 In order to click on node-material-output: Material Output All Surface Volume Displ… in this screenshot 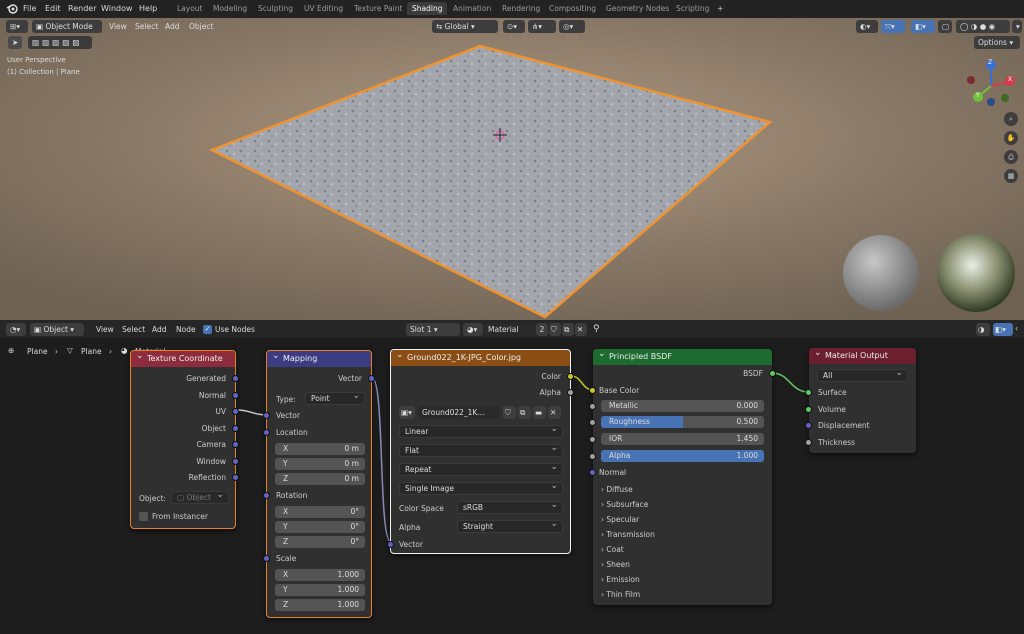, I will do `click(860, 399)`.